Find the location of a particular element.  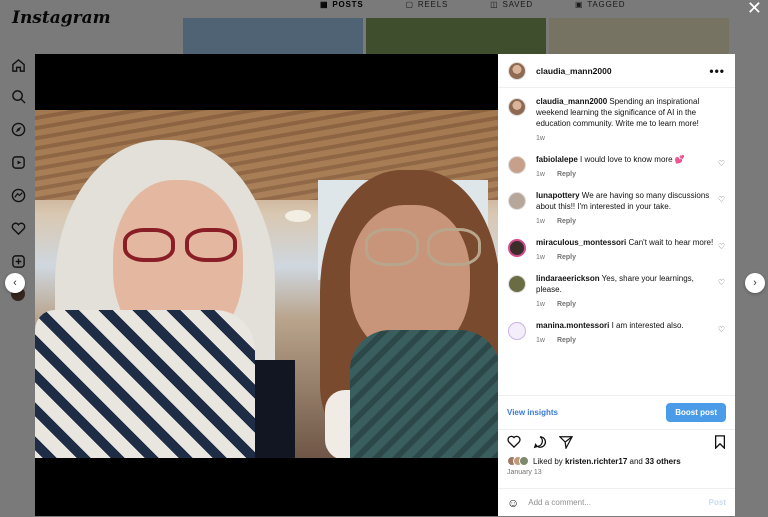

boost-post-button: Boost post is located at coordinates (696, 412).